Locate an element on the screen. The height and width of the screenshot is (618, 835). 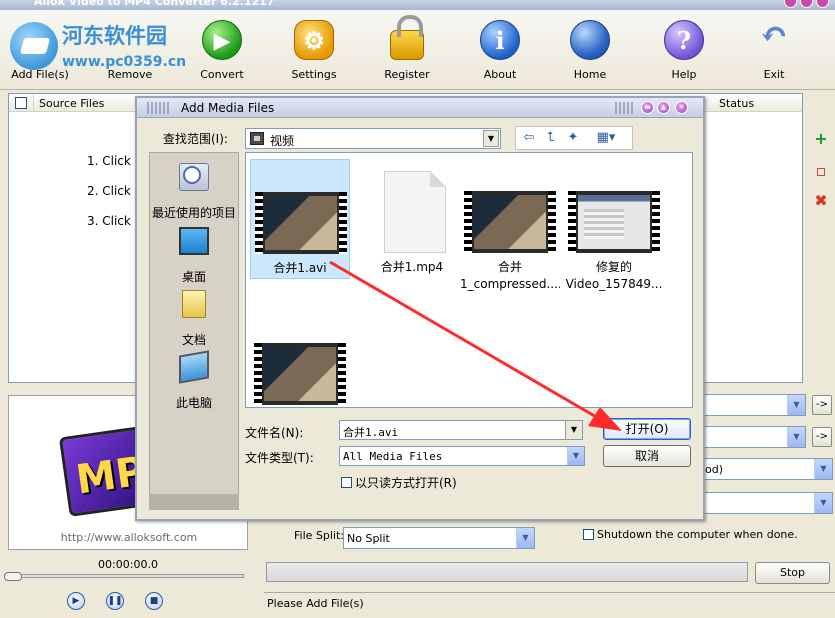
help-button: ? Help is located at coordinates (684, 49).